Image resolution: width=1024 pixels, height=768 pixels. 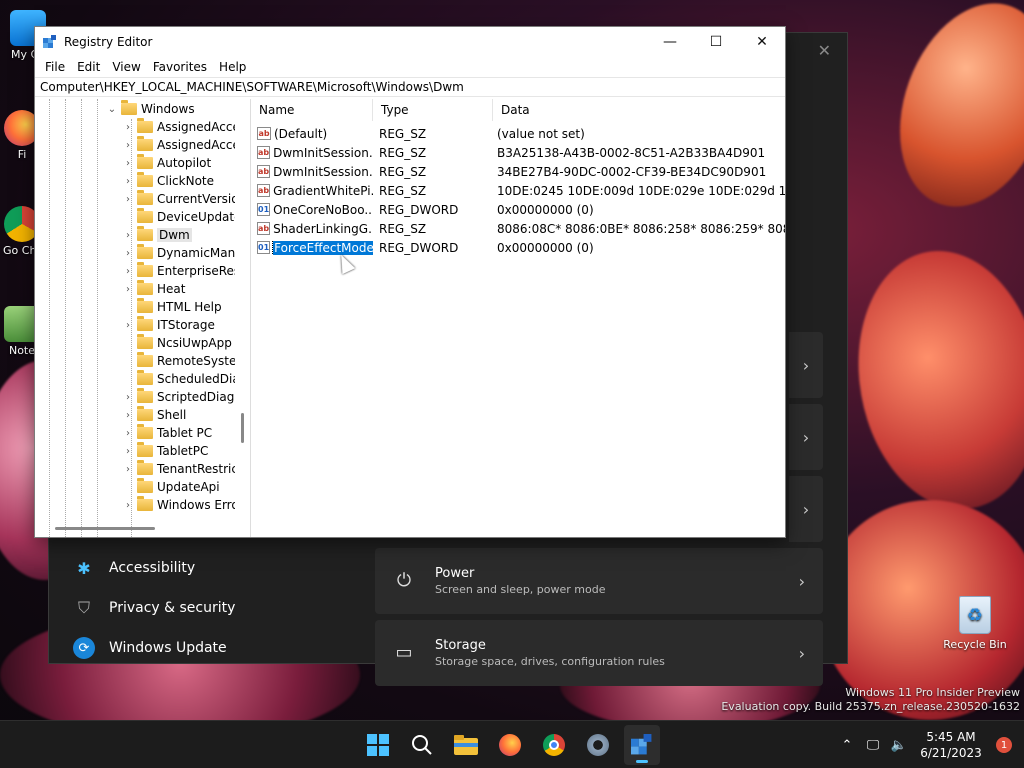 What do you see at coordinates (182, 505) in the screenshot?
I see `tree-node: › Windows Error` at bounding box center [182, 505].